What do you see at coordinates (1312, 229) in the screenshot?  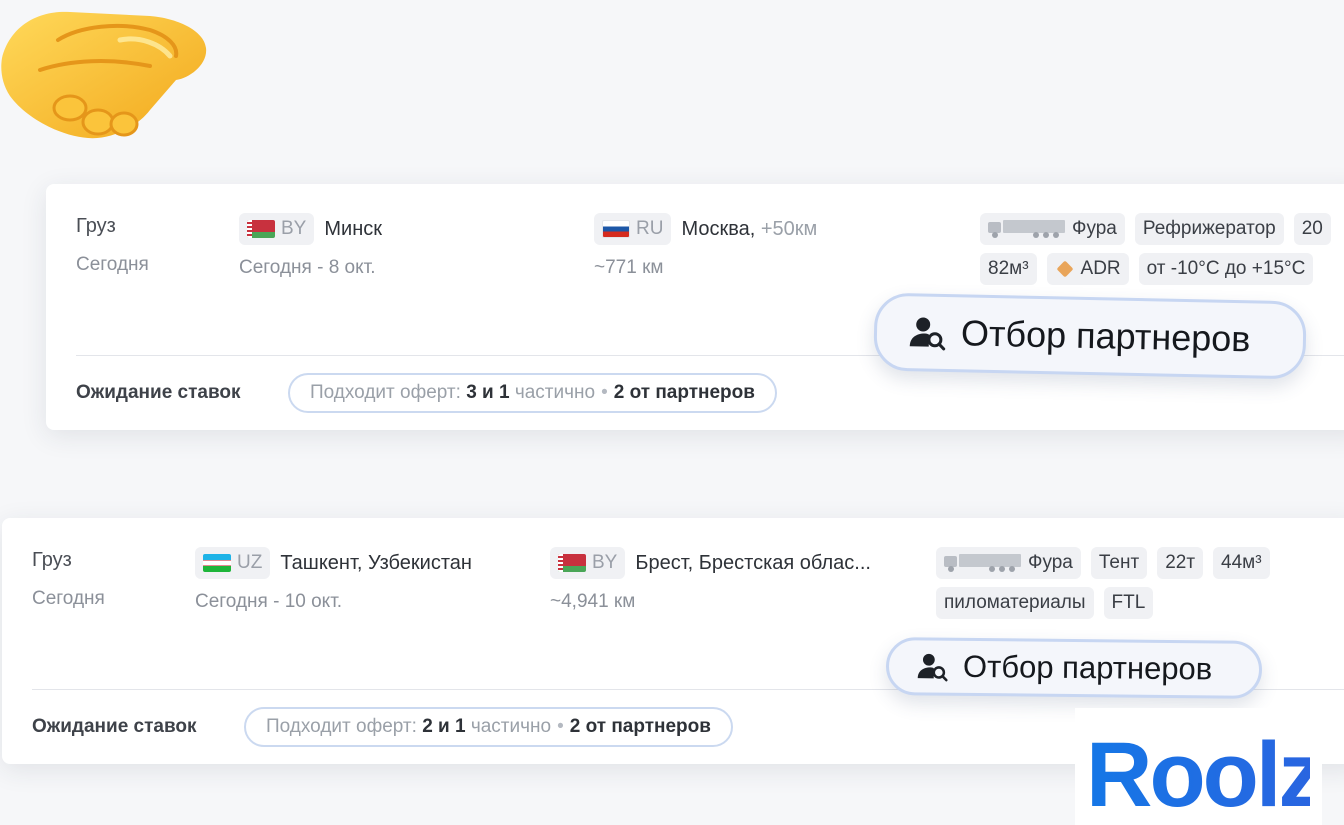 I see `weight-tag: 20` at bounding box center [1312, 229].